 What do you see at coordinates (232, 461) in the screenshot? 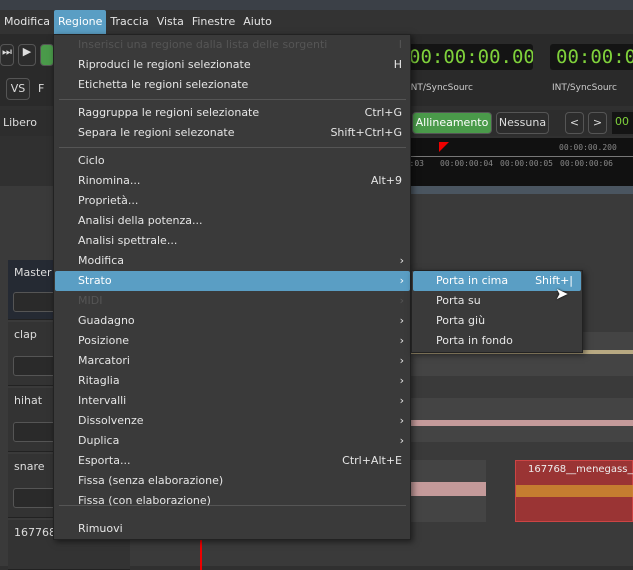
I see `menu-item-esporta: Esporta... Ctrl+Alt+E` at bounding box center [232, 461].